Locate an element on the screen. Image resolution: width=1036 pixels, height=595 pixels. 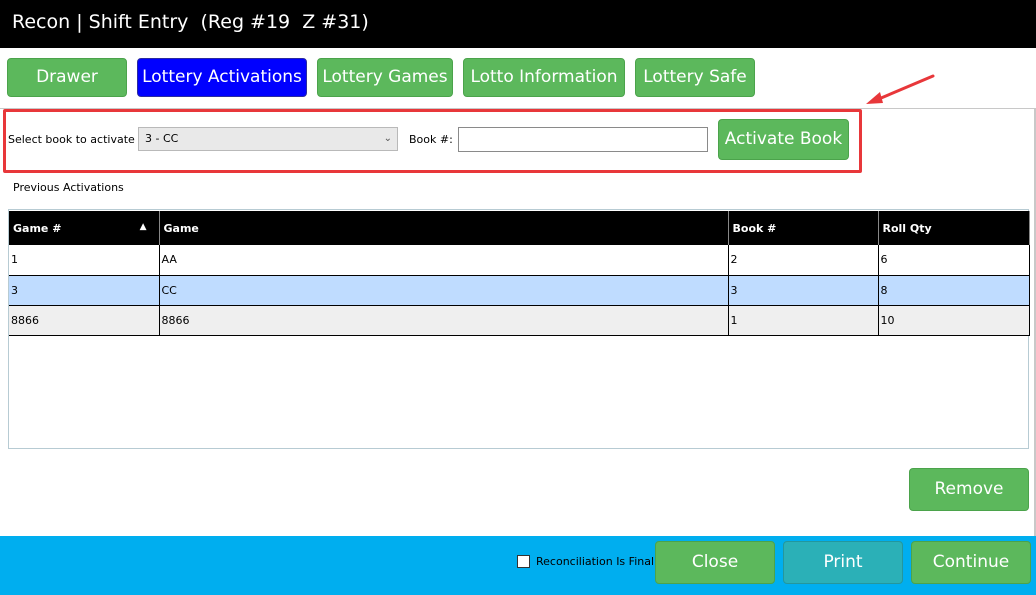
tab-lotto-information: Lotto Information is located at coordinates (544, 77).